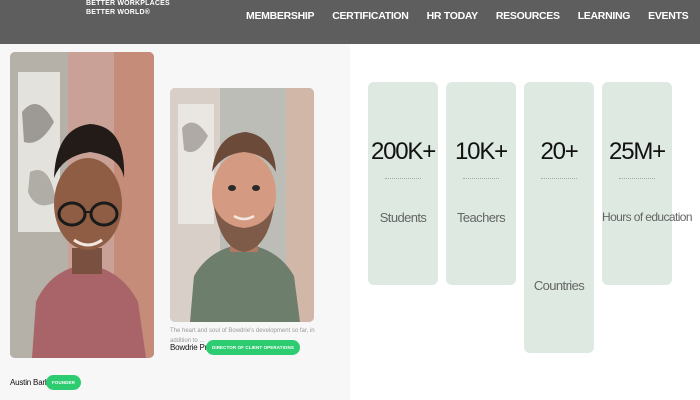  I want to click on nav-item-events: EVENTS, so click(668, 16).